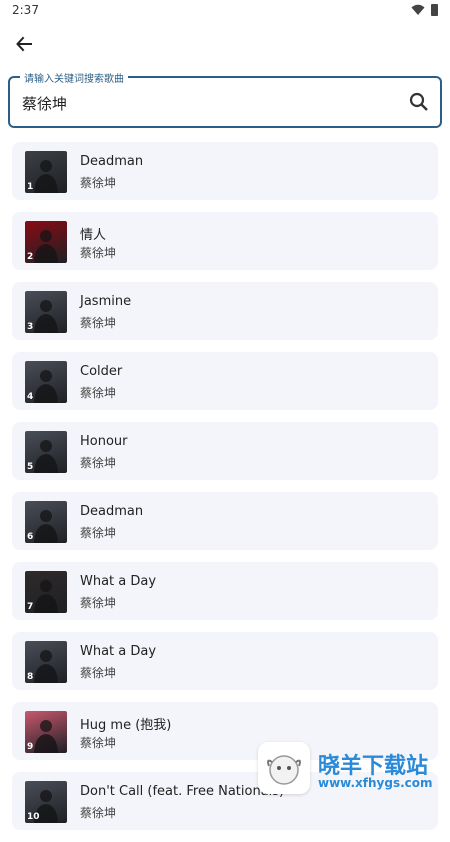  What do you see at coordinates (46, 452) in the screenshot?
I see `album-art: 5` at bounding box center [46, 452].